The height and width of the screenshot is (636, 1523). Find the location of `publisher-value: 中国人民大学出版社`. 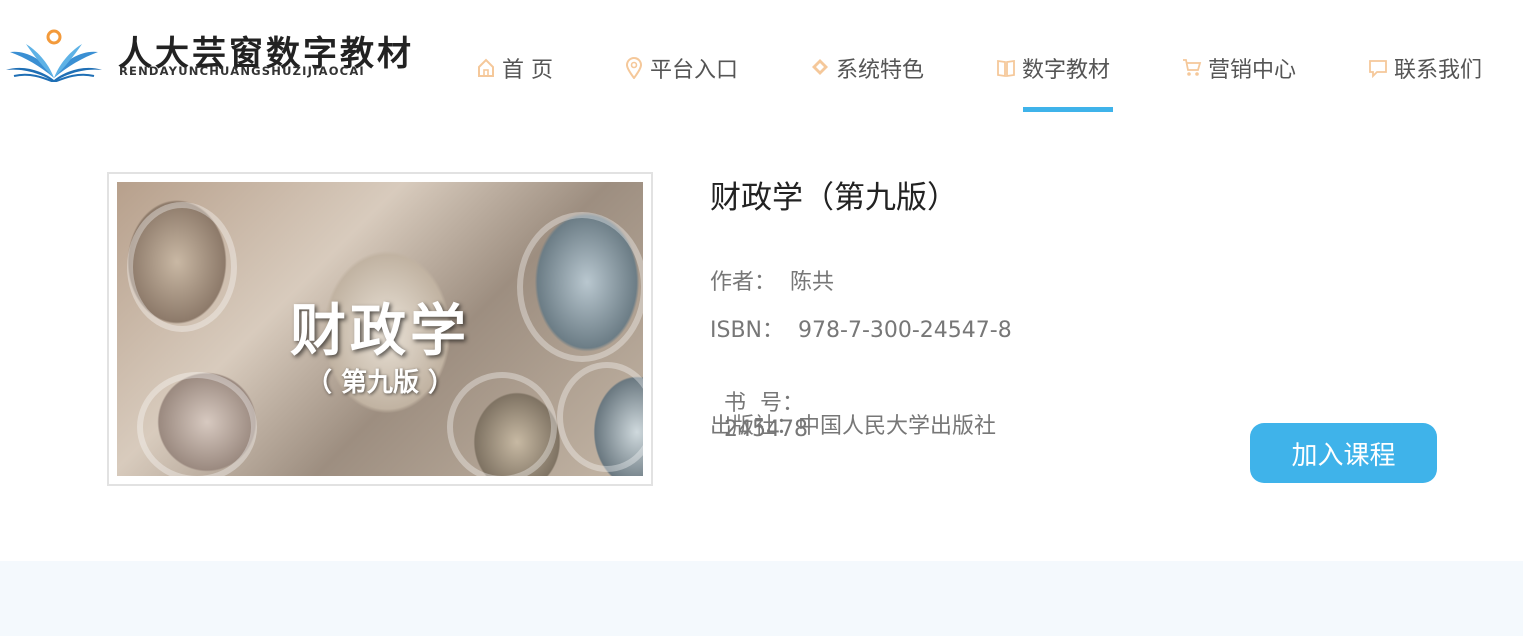

publisher-value: 中国人民大学出版社 is located at coordinates (897, 426).